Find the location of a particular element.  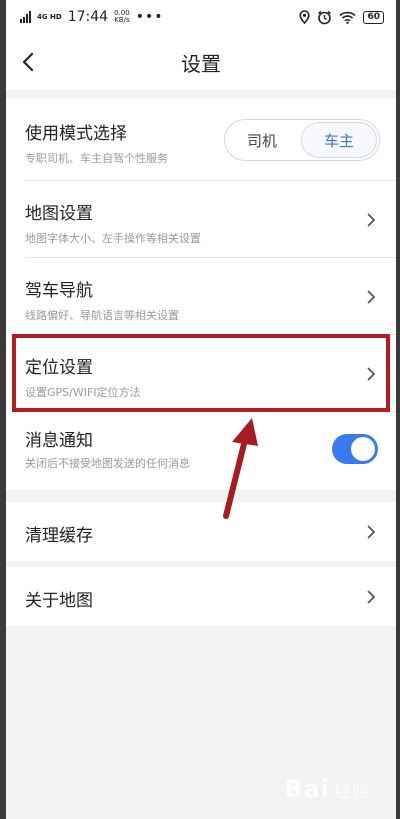

settings-group-misc: 清理缓存 is located at coordinates (201, 531).